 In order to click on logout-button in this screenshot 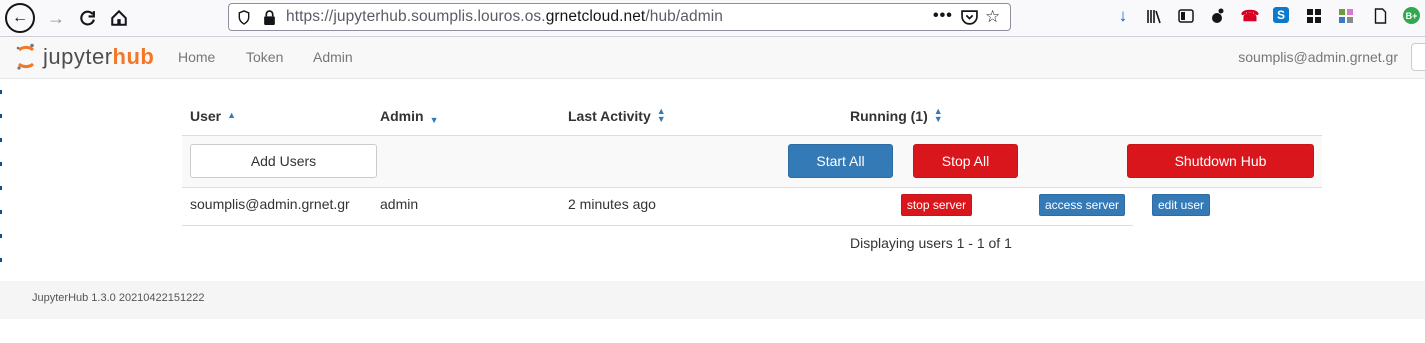, I will do `click(1418, 57)`.